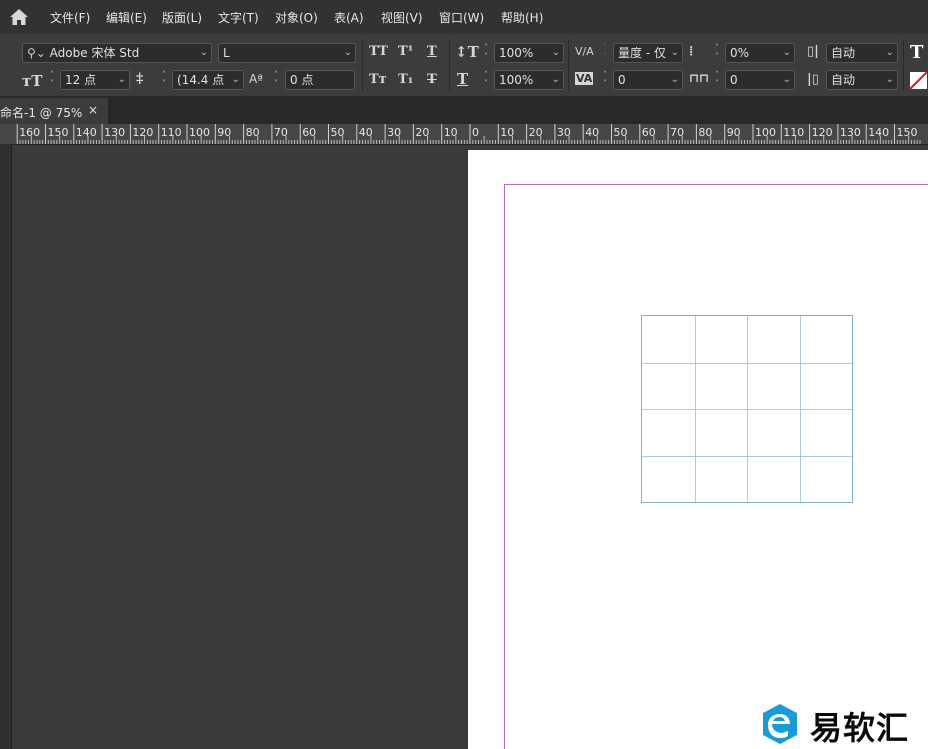 This screenshot has width=928, height=749. I want to click on document-tab-title: 命名-1 @ 75%, so click(41, 113).